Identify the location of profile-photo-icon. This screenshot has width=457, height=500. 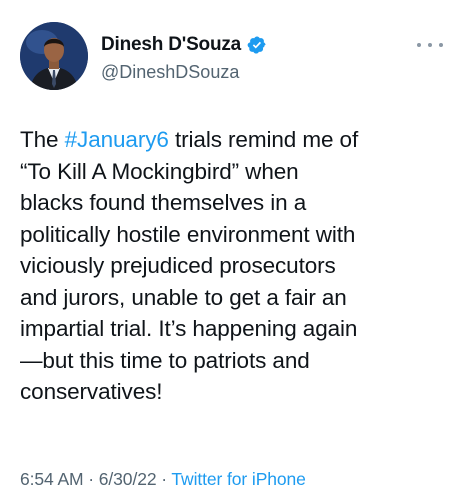
(54, 56).